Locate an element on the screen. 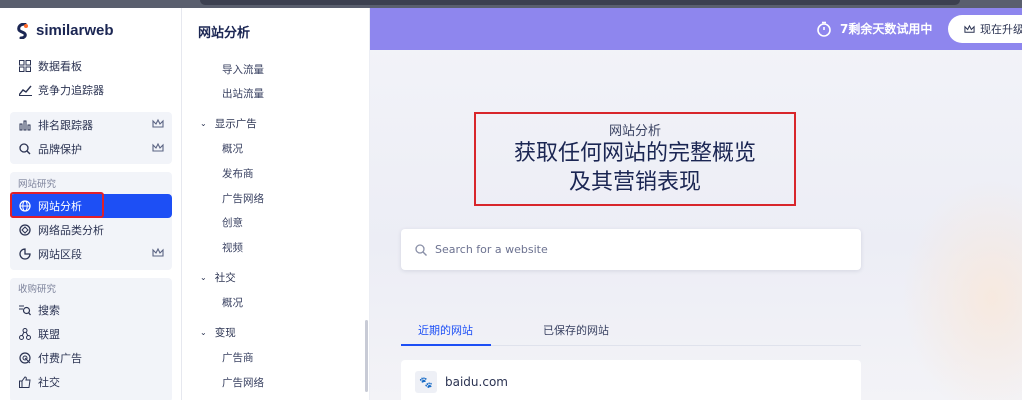  similarweb-logo: similarweb is located at coordinates (65, 30).